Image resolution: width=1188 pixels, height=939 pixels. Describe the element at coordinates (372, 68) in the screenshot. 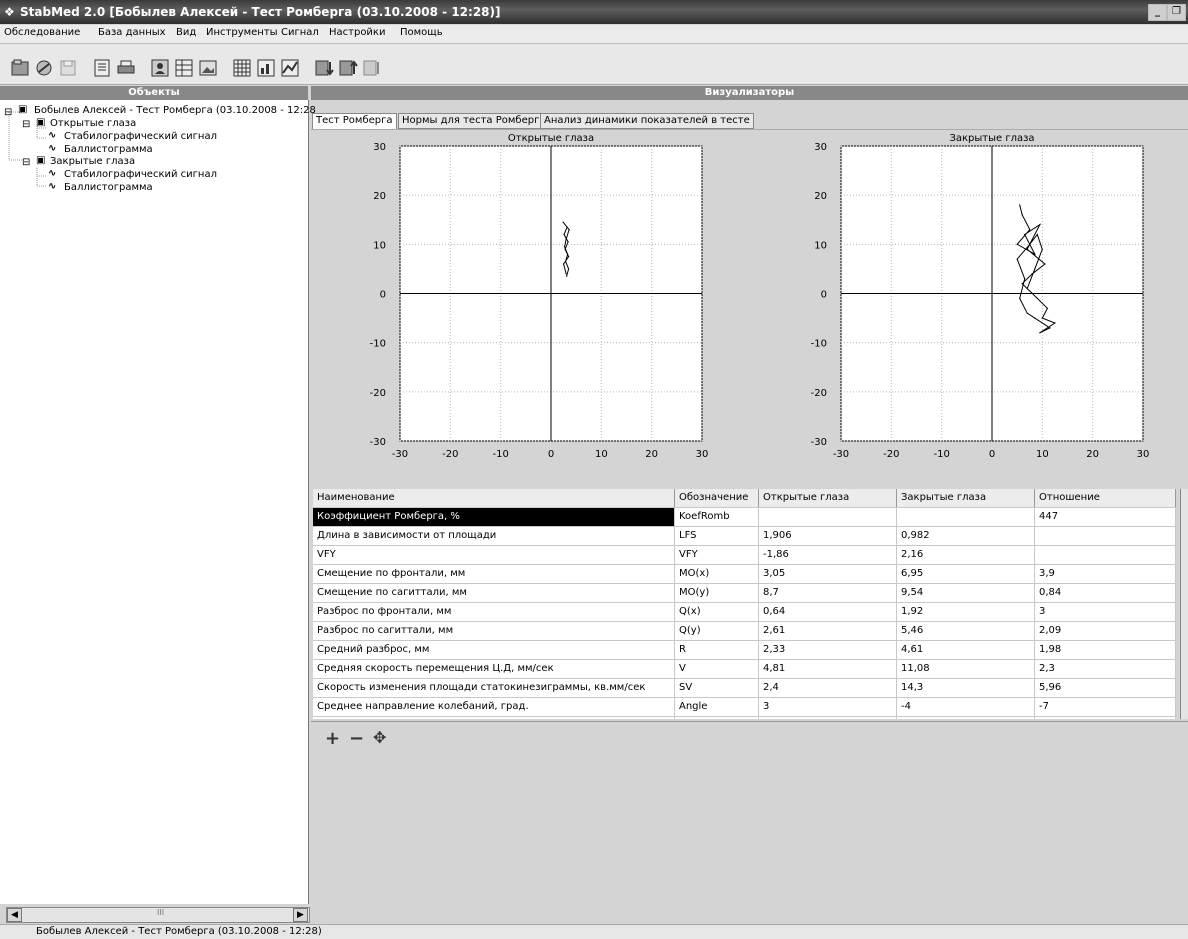

I see `compare-icon` at that location.